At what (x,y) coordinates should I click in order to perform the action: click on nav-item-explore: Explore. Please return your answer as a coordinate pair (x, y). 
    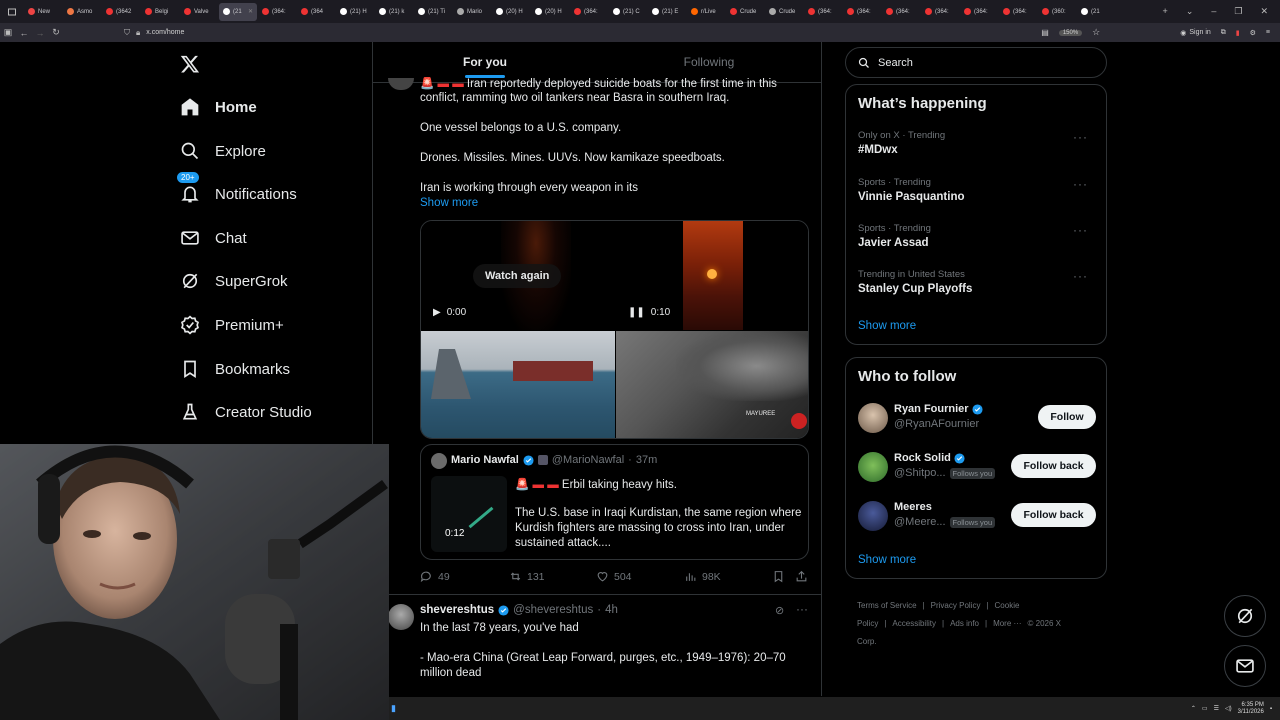
    Looking at the image, I should click on (223, 151).